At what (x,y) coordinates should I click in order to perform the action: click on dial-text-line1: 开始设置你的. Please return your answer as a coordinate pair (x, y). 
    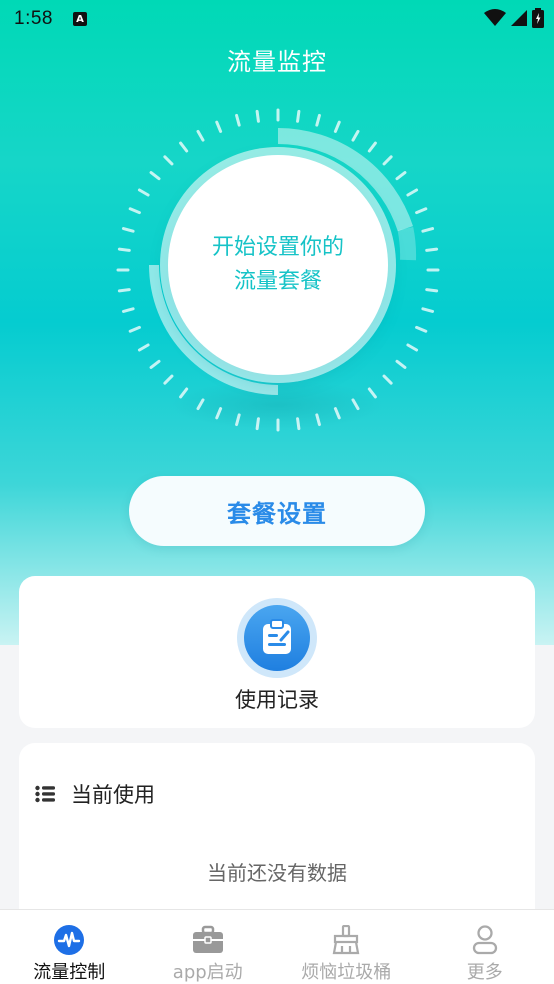
    Looking at the image, I should click on (277, 247).